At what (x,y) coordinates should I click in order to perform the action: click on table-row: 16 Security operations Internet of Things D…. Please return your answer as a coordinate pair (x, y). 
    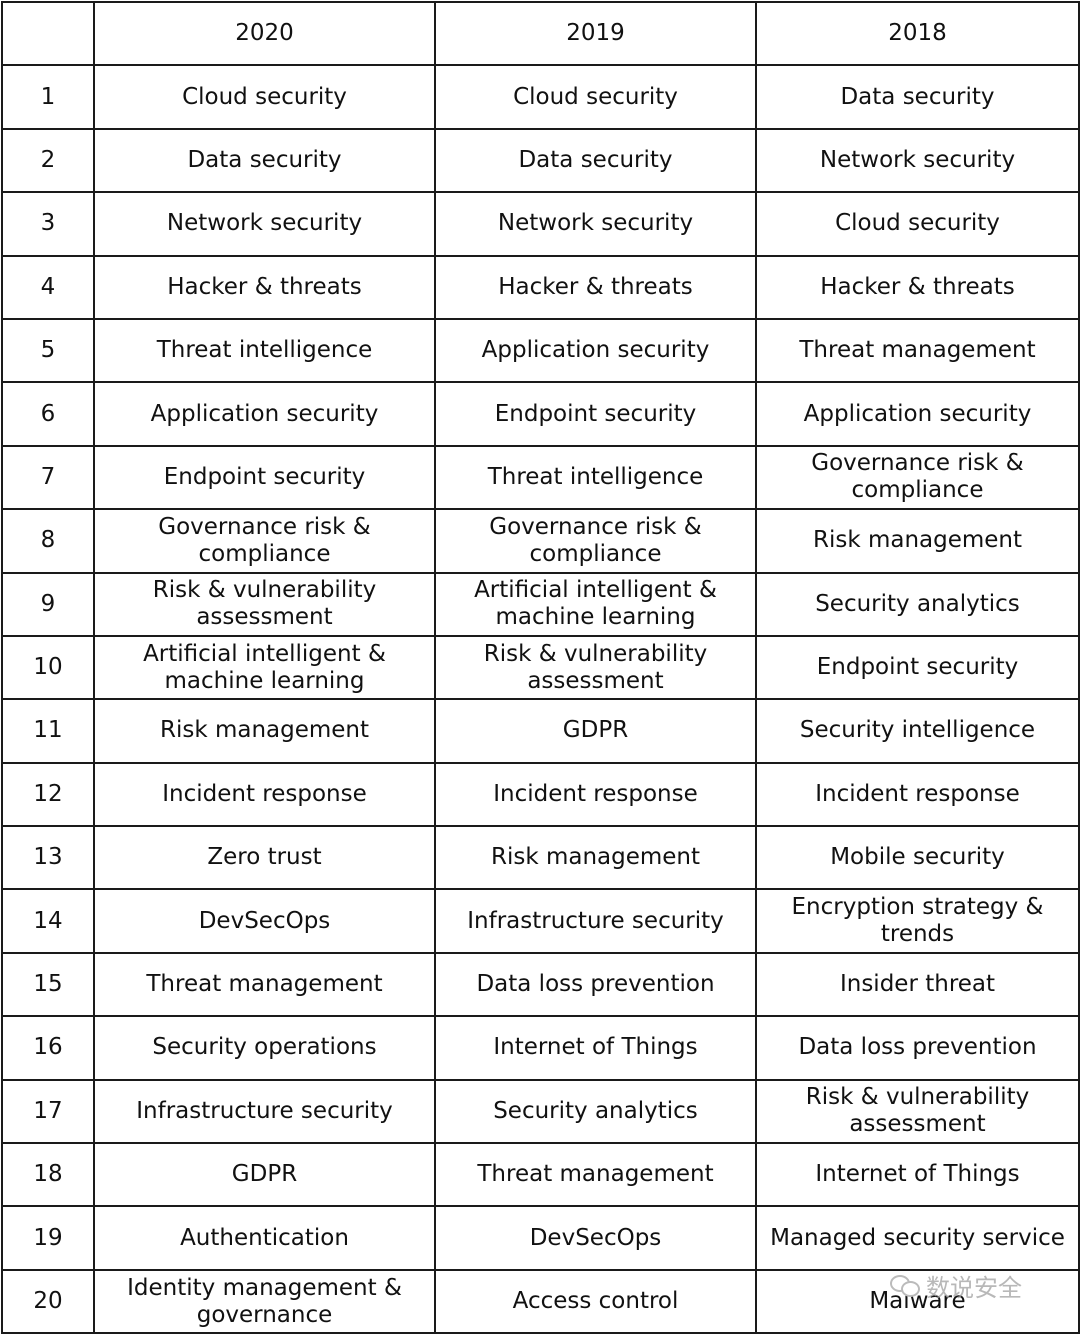
    Looking at the image, I should click on (540, 1048).